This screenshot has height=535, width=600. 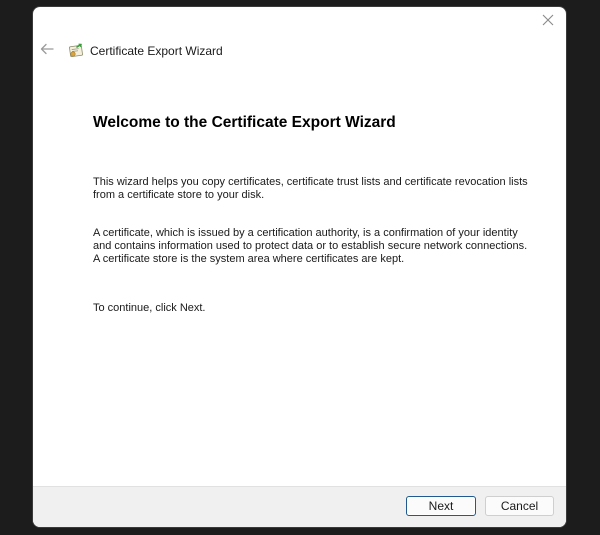 I want to click on window-title: Certificate Export Wizard, so click(x=156, y=51).